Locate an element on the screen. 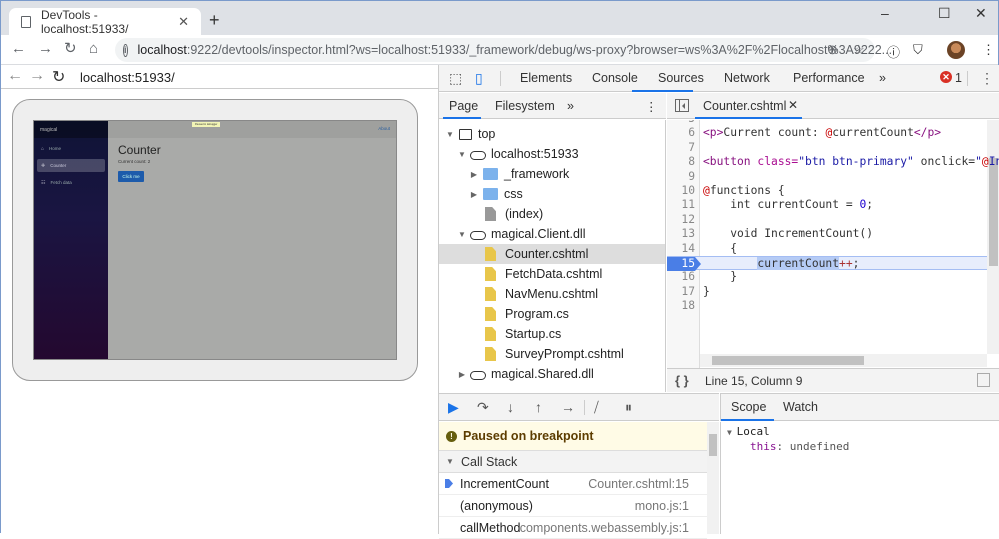 The image size is (999, 539). app-brand: magical is located at coordinates (71, 129).